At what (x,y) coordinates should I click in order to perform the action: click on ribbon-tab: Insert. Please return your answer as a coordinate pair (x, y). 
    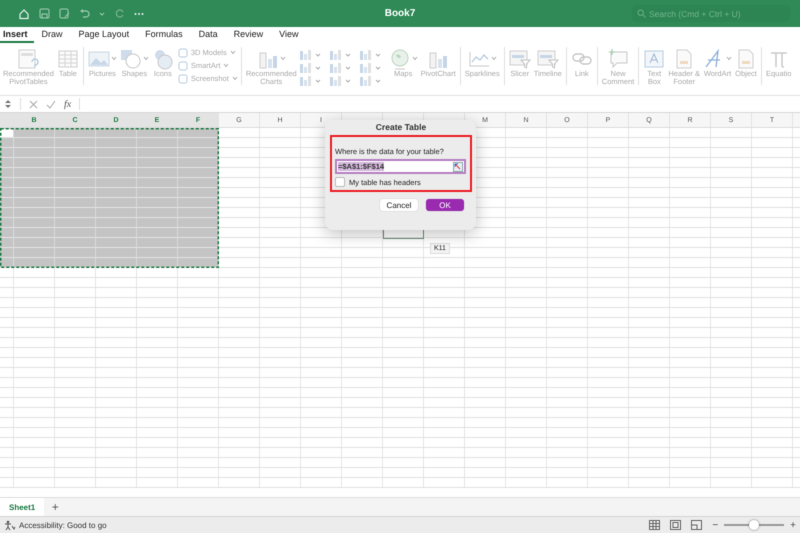
    Looking at the image, I should click on (17, 36).